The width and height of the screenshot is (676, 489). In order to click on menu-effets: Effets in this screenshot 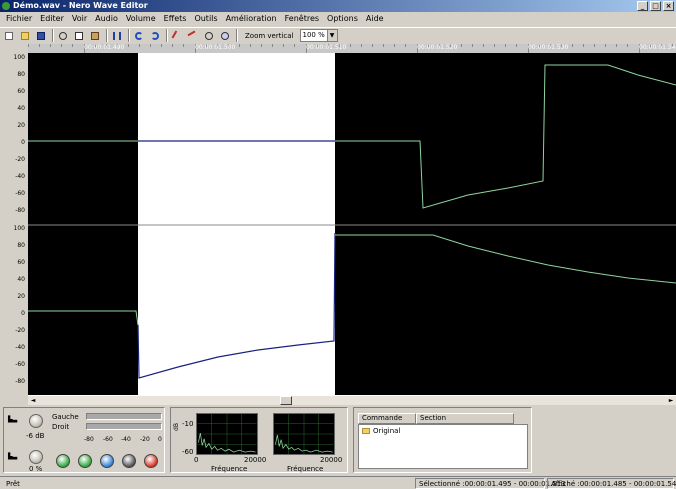, I will do `click(175, 19)`.